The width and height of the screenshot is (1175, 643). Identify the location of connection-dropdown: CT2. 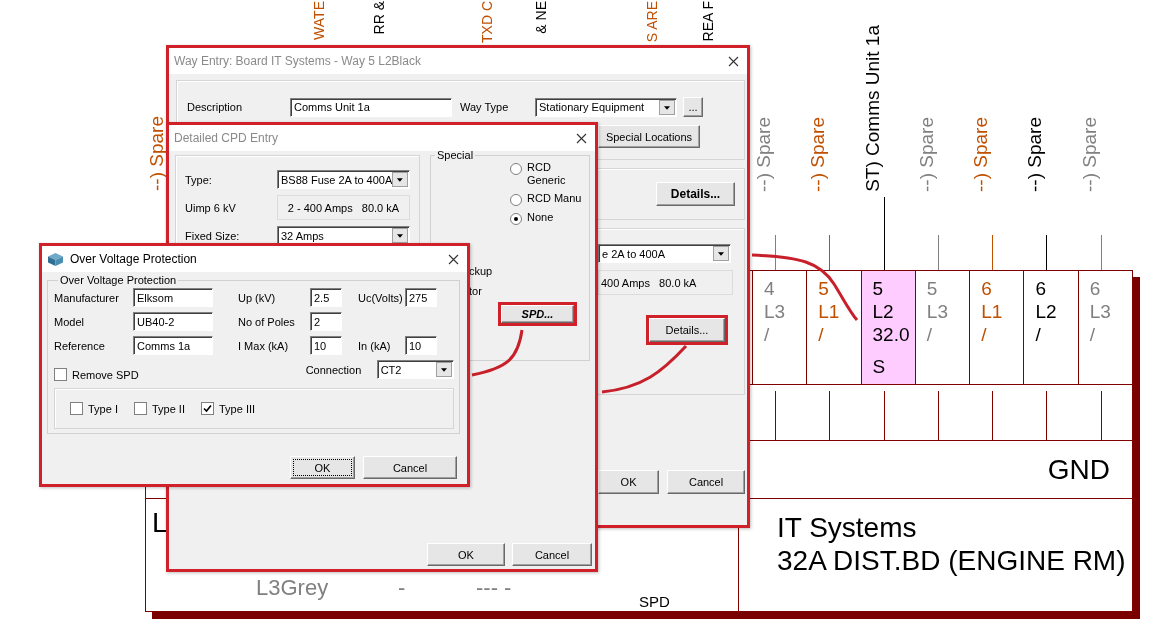
(415, 369).